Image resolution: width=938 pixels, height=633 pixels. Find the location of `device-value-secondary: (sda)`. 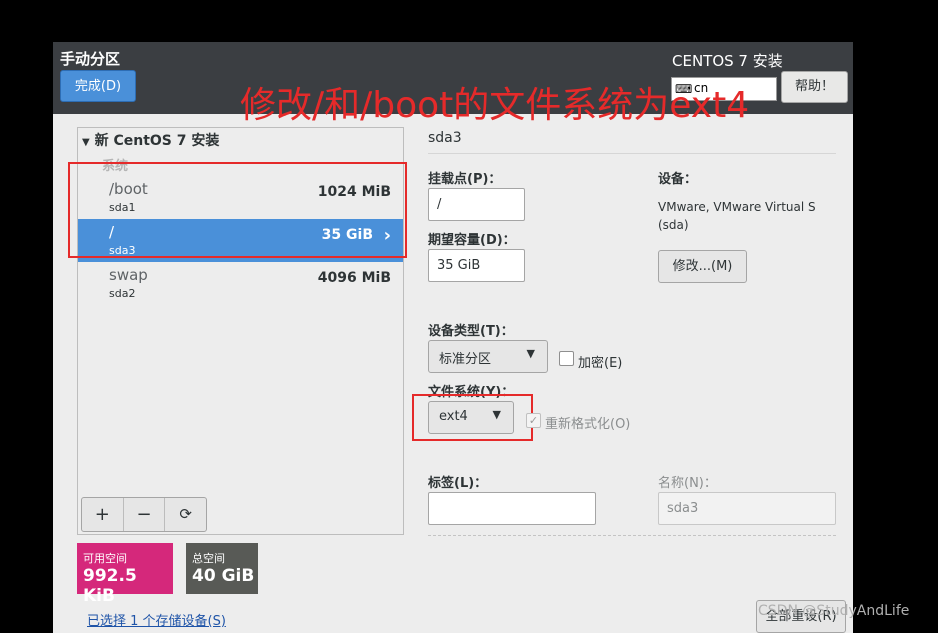

device-value-secondary: (sda) is located at coordinates (673, 225).